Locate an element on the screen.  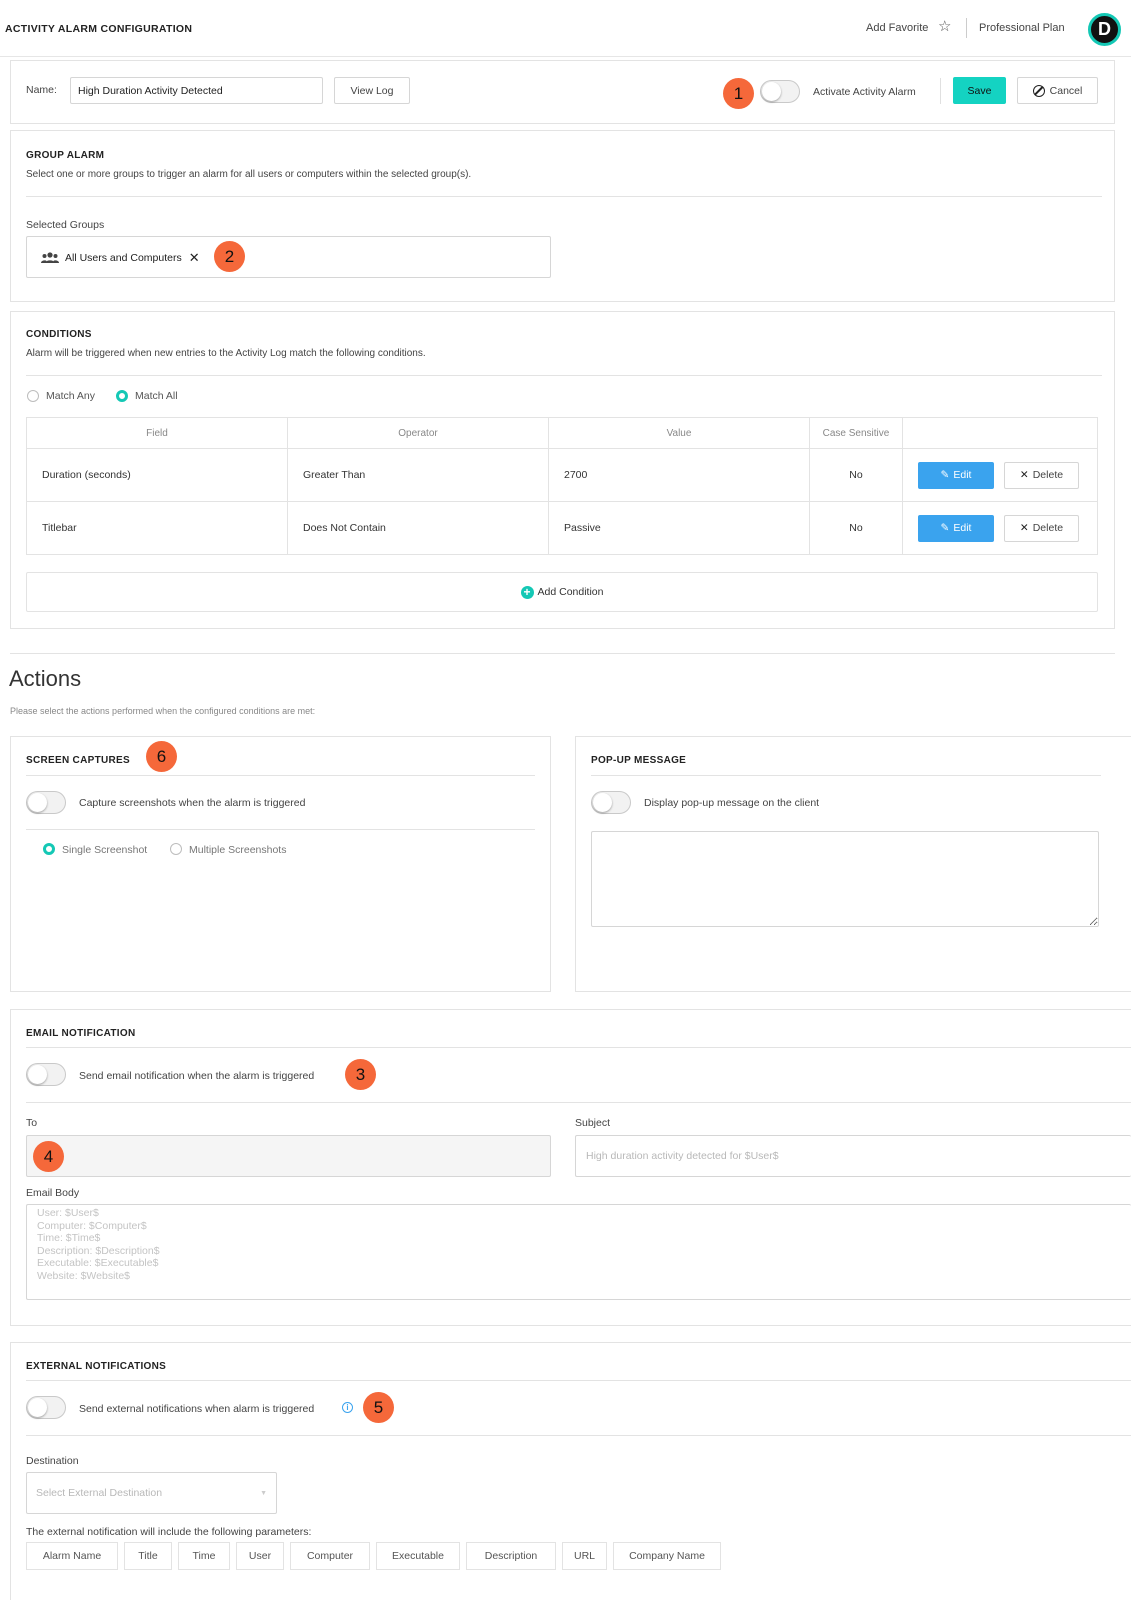
email-to-label: To is located at coordinates (32, 1123).